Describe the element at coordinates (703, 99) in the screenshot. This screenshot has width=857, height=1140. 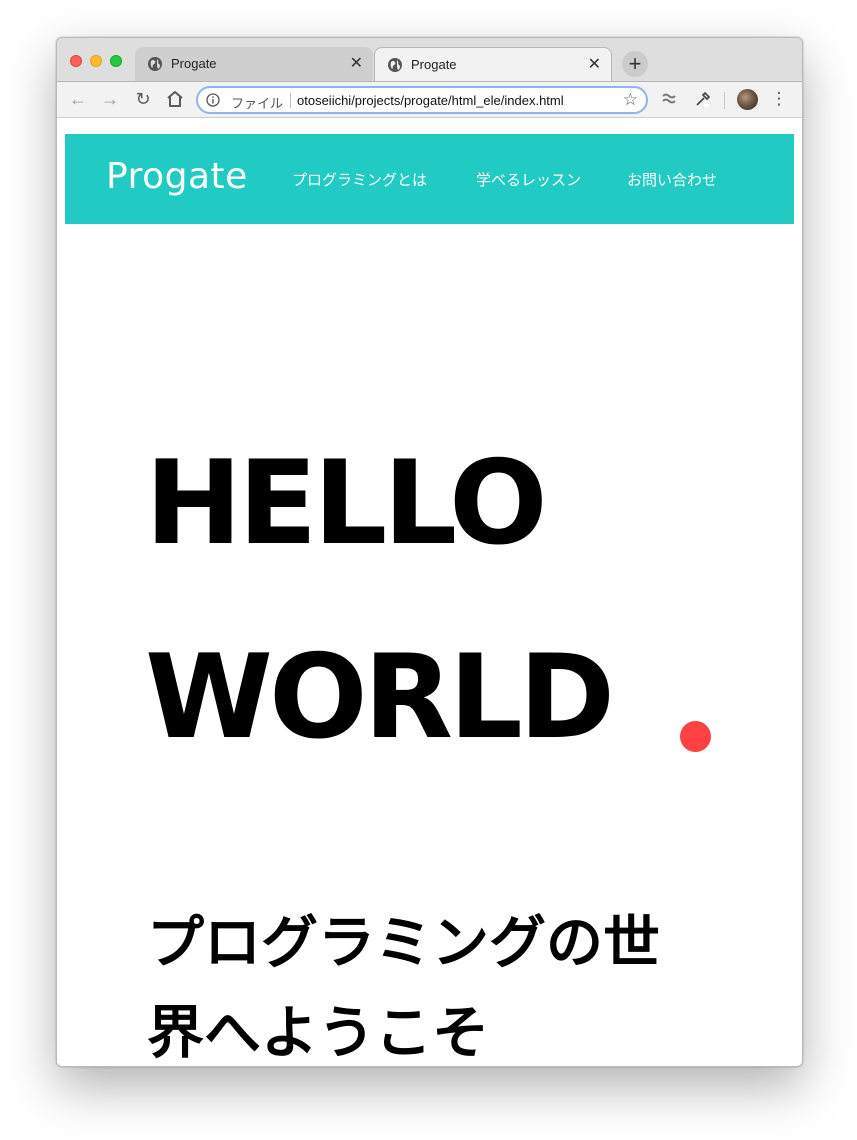
I see `eyedropper-icon` at that location.